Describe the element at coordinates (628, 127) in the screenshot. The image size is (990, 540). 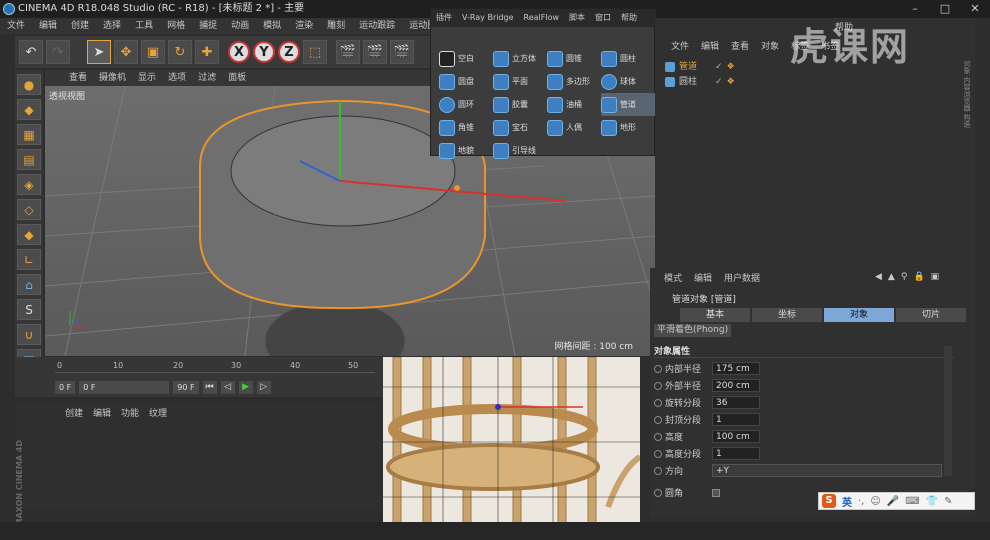
I see `primitive-landscape: 地形` at that location.